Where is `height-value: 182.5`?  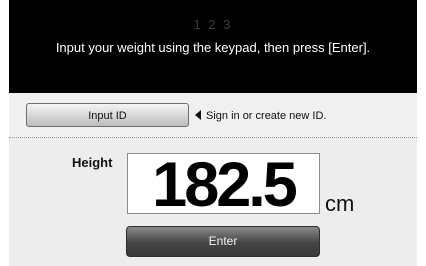 height-value: 182.5 is located at coordinates (225, 183).